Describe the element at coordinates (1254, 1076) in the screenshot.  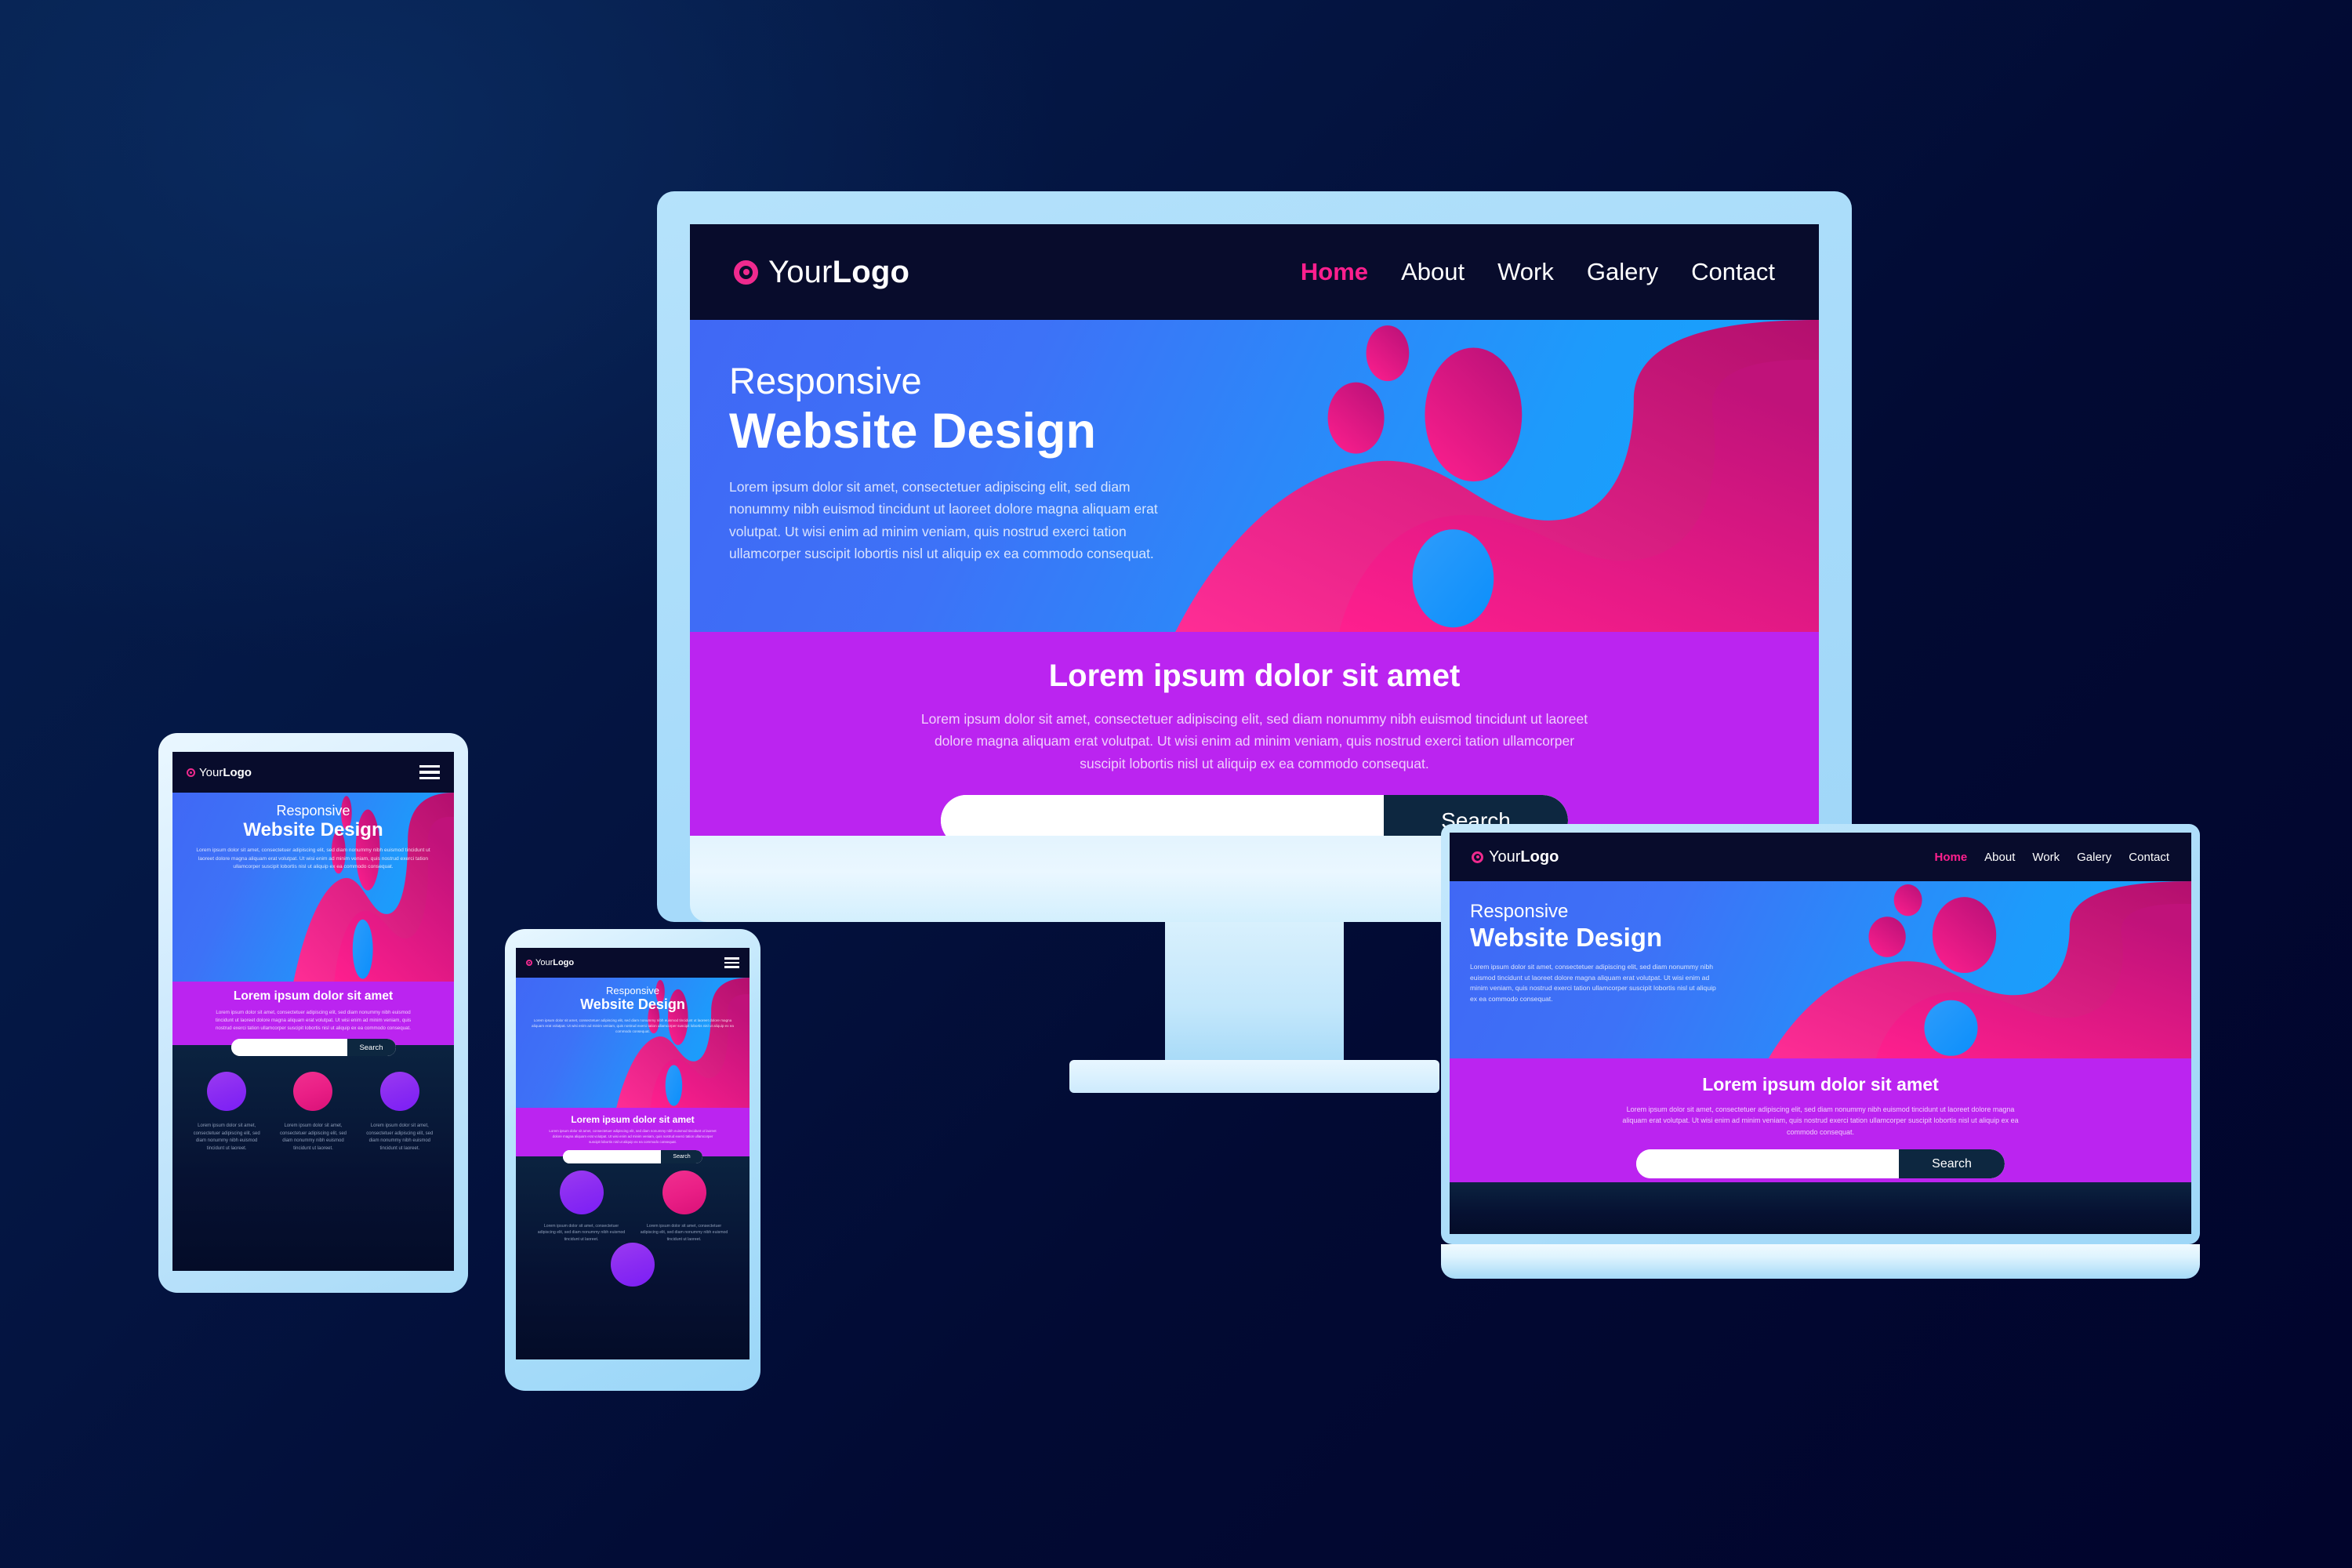
I see `monitor-stand-base` at that location.